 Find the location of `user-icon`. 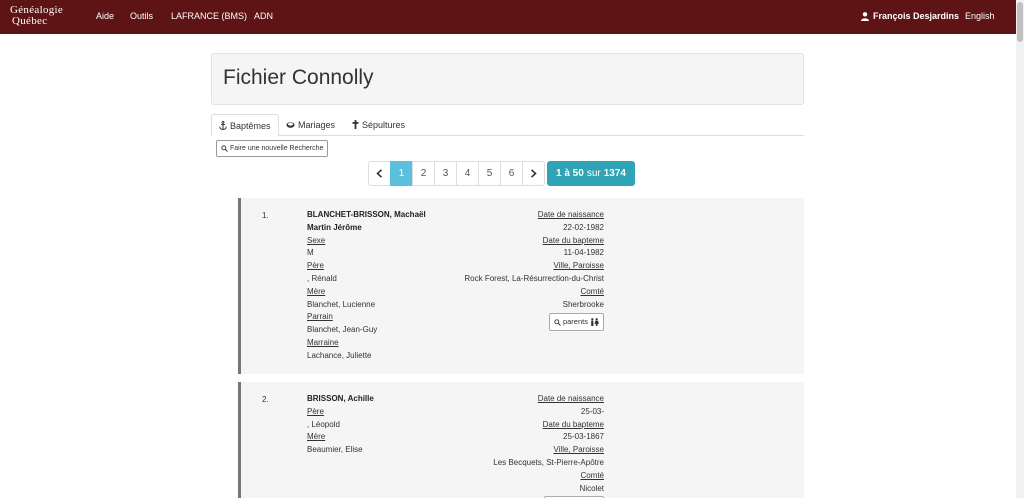

user-icon is located at coordinates (865, 16).